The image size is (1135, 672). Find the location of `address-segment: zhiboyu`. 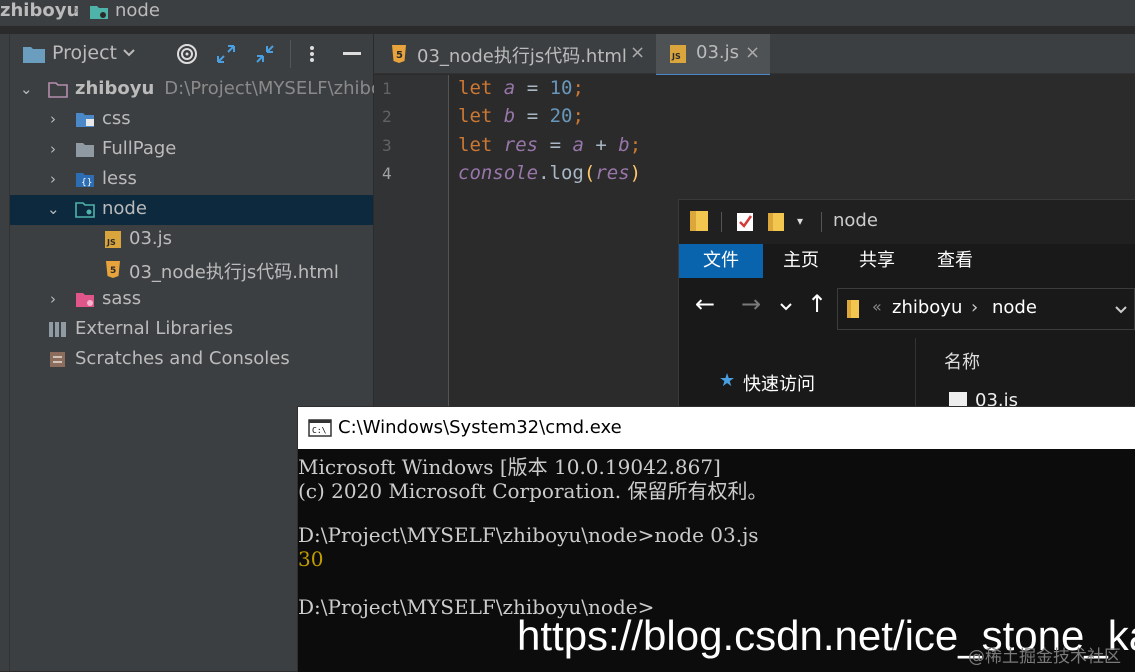

address-segment: zhiboyu is located at coordinates (927, 307).